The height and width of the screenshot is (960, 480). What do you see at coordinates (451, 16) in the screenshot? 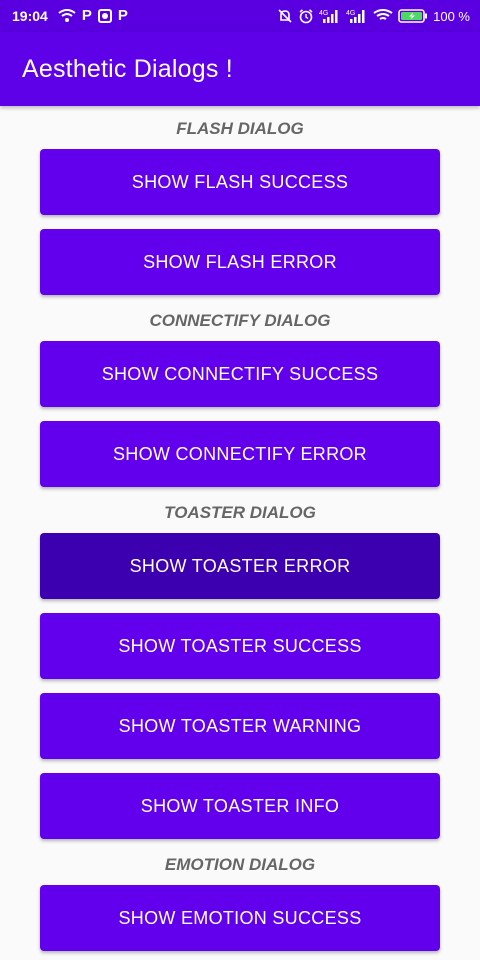
I see `battery-percent: 100 %` at bounding box center [451, 16].